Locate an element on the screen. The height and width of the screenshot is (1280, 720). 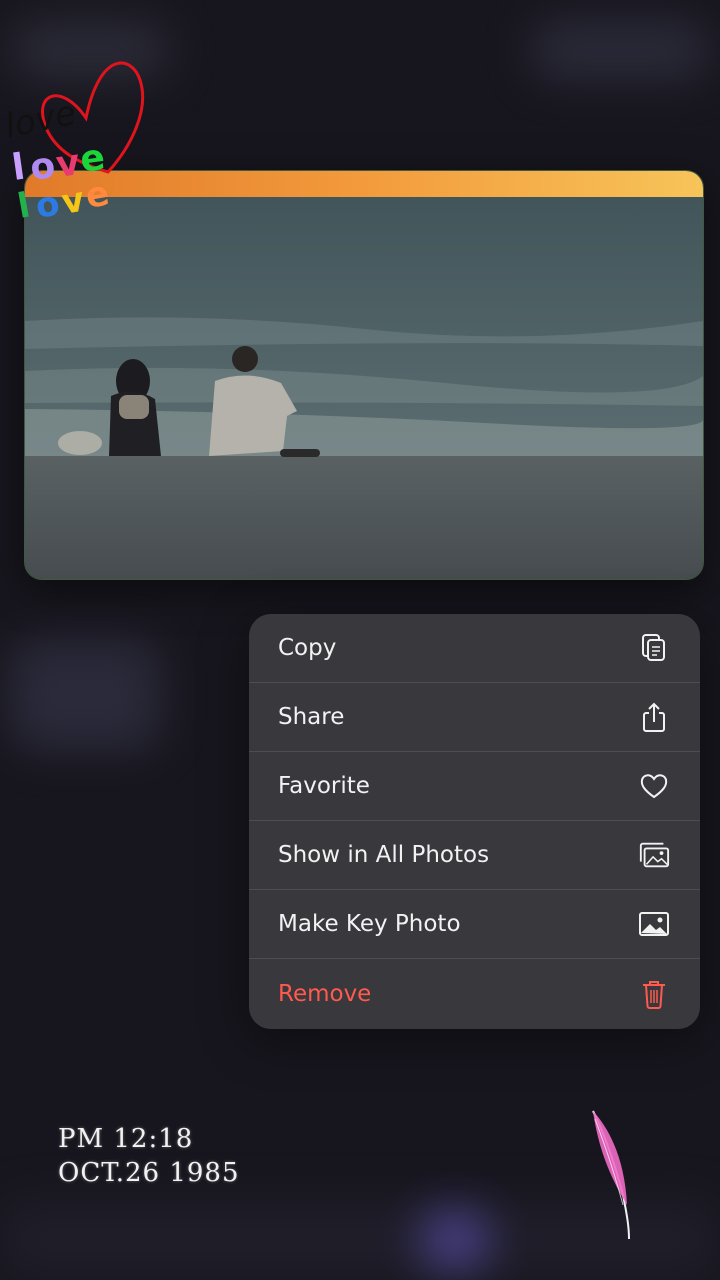
stamp-date: OCT.26 1985 is located at coordinates (149, 1173).